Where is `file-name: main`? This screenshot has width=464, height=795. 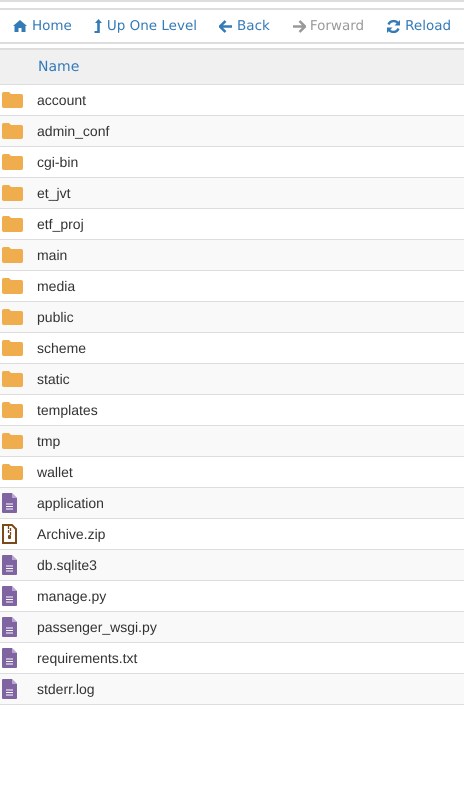 file-name: main is located at coordinates (52, 255).